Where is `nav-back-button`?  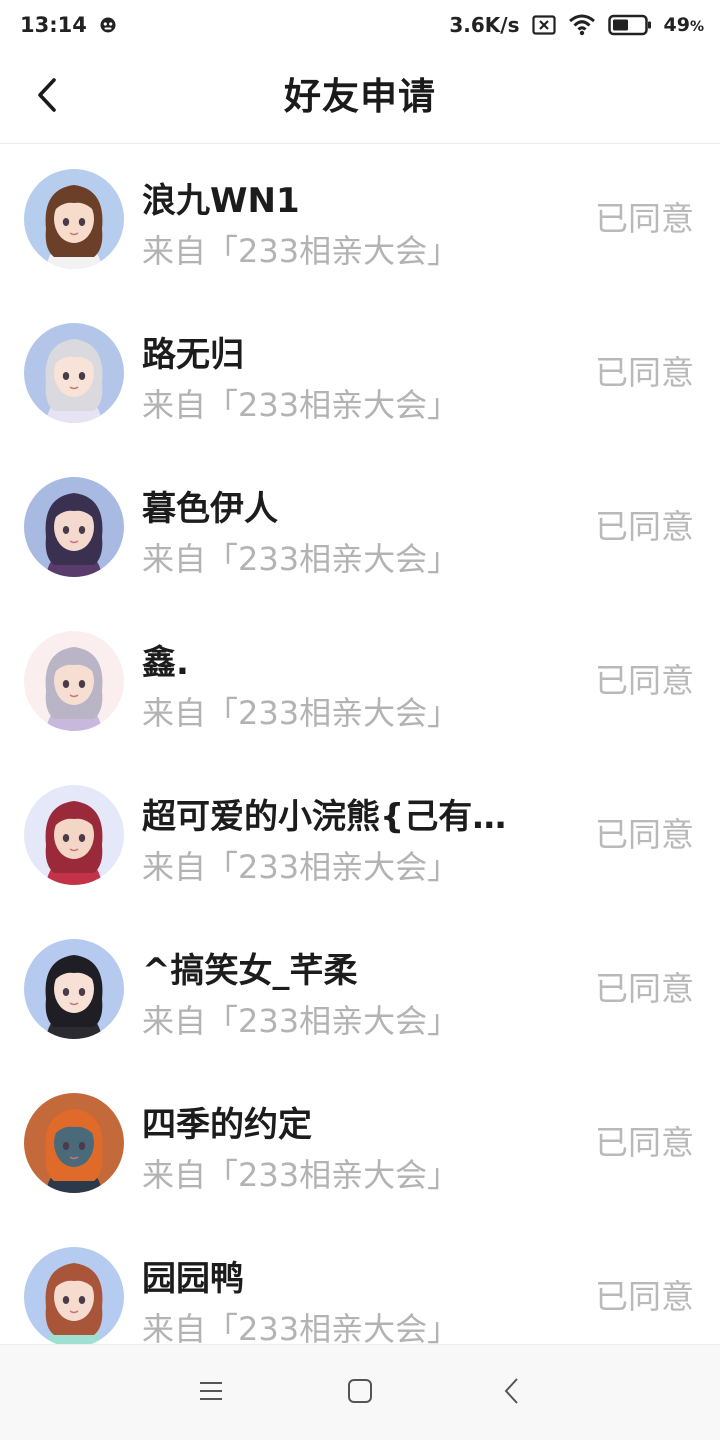 nav-back-button is located at coordinates (512, 1393).